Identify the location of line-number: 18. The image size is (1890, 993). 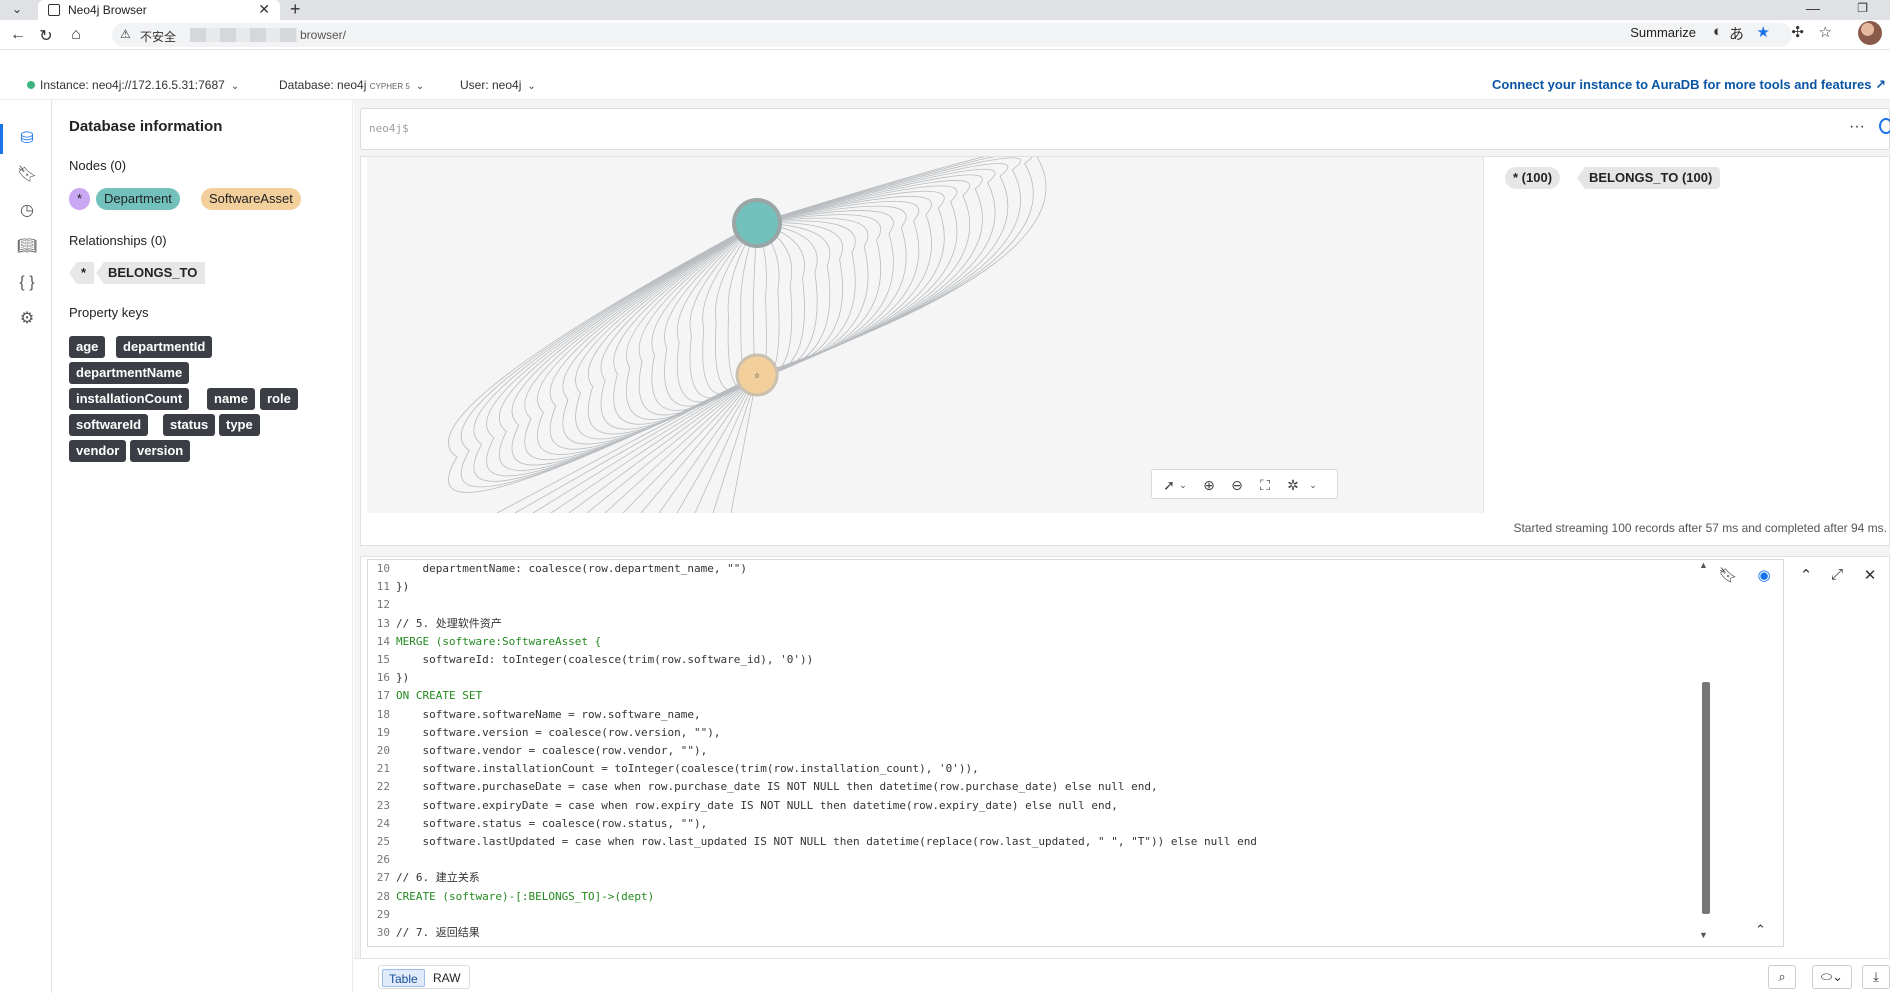
(383, 714).